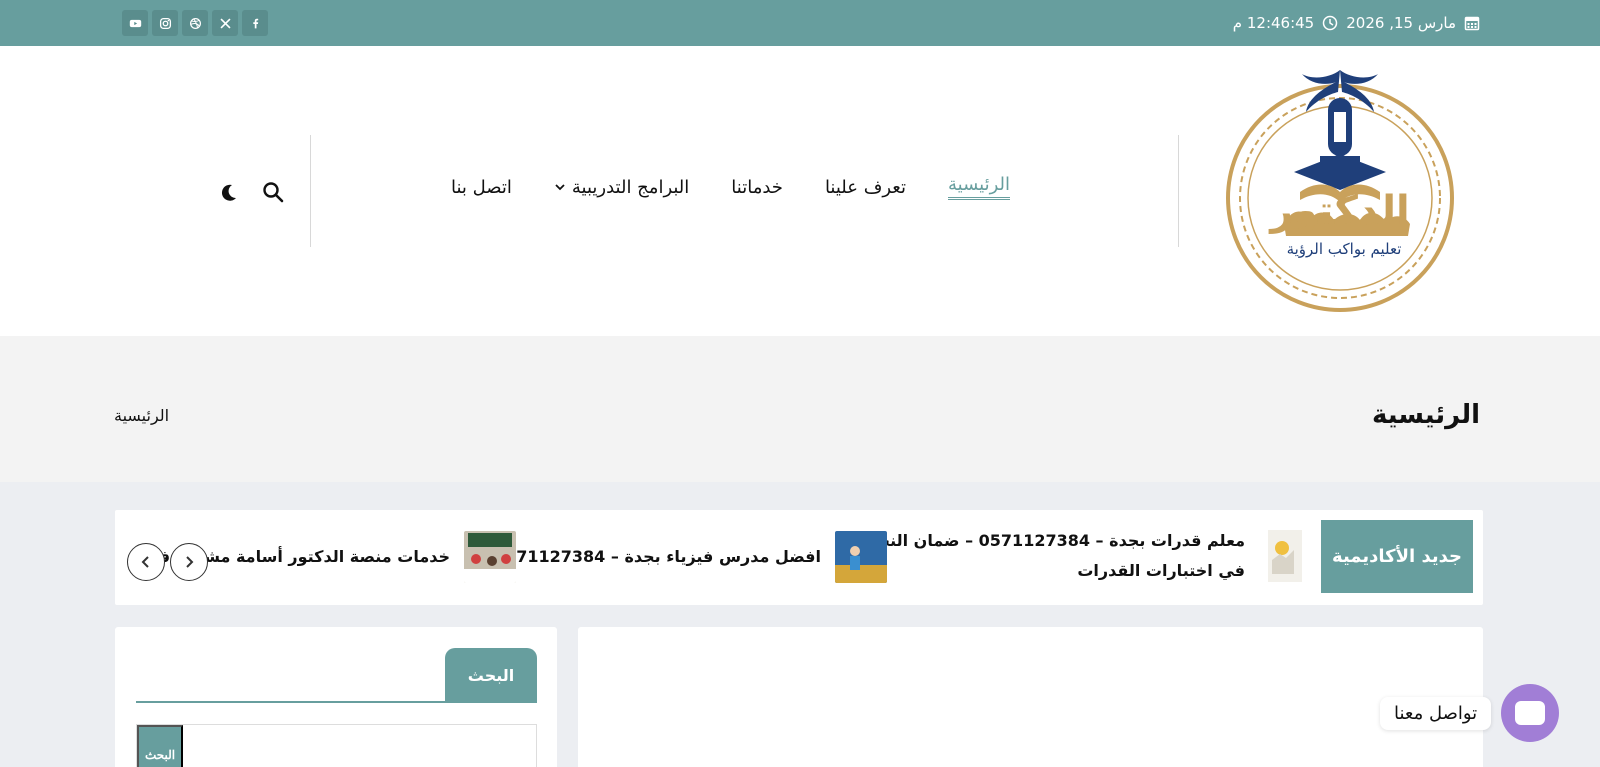  I want to click on current-date: مارس 15, 2026, so click(1401, 23).